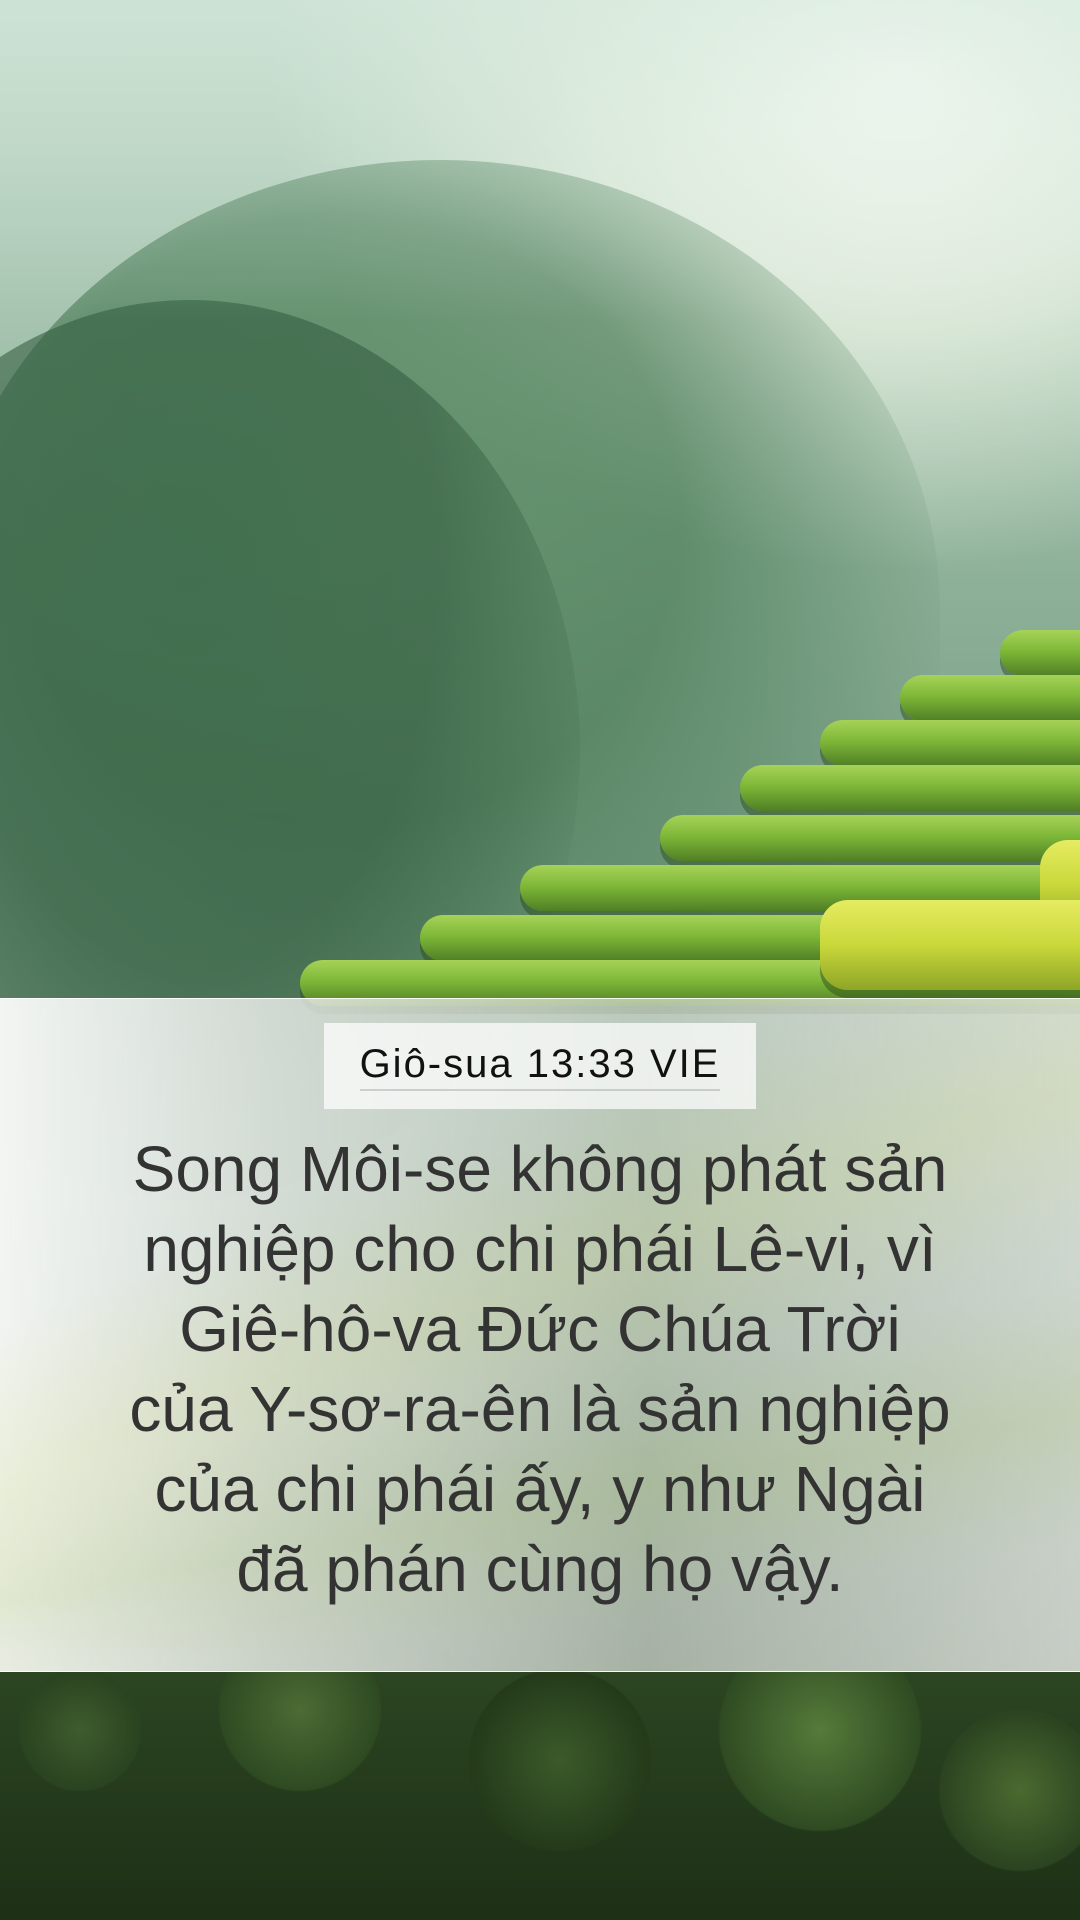  I want to click on verse-line: Giê-hô-va Đức Chúa Trời, so click(540, 1329).